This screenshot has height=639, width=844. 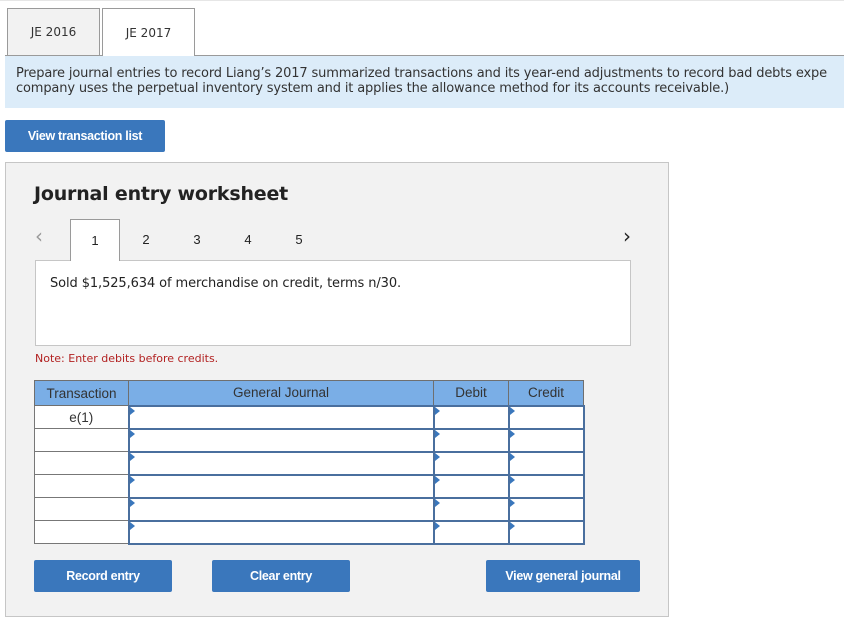 What do you see at coordinates (248, 239) in the screenshot?
I see `step-tab-4: 4` at bounding box center [248, 239].